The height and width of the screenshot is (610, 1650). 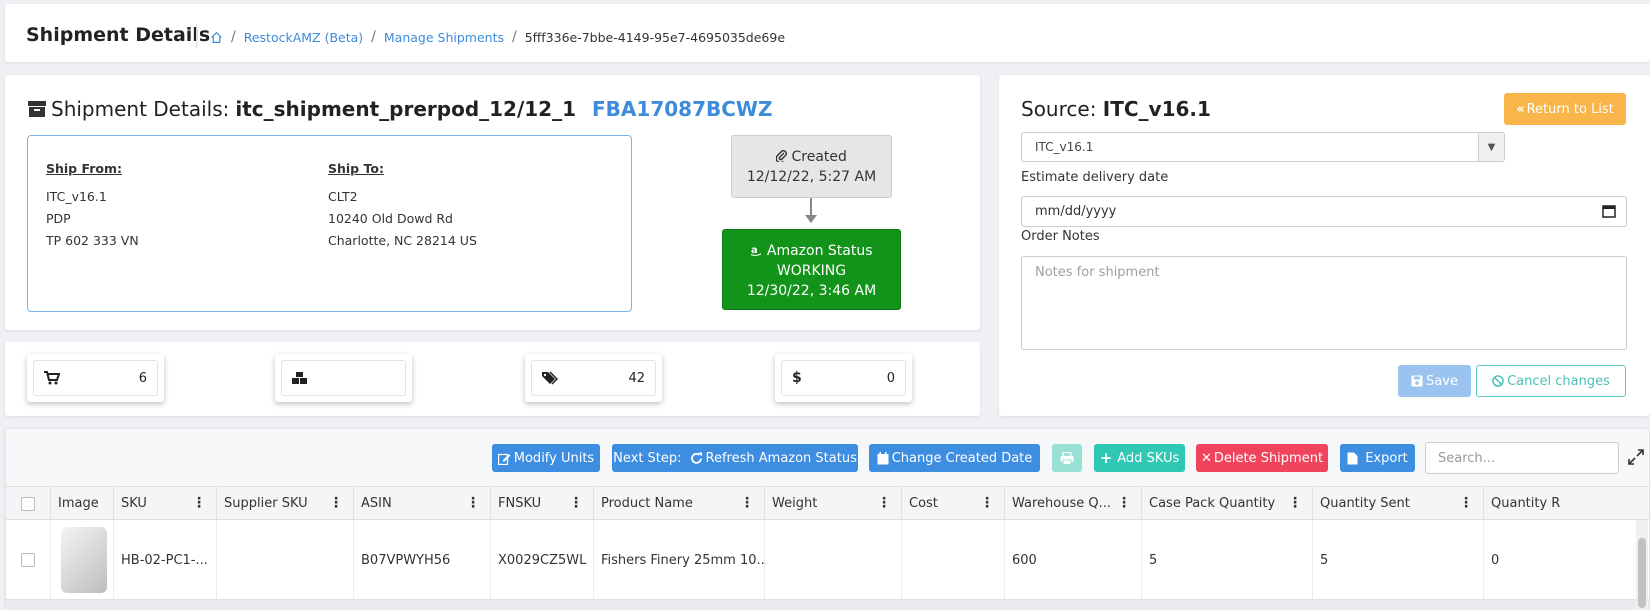 What do you see at coordinates (1434, 381) in the screenshot?
I see `save-button: Save` at bounding box center [1434, 381].